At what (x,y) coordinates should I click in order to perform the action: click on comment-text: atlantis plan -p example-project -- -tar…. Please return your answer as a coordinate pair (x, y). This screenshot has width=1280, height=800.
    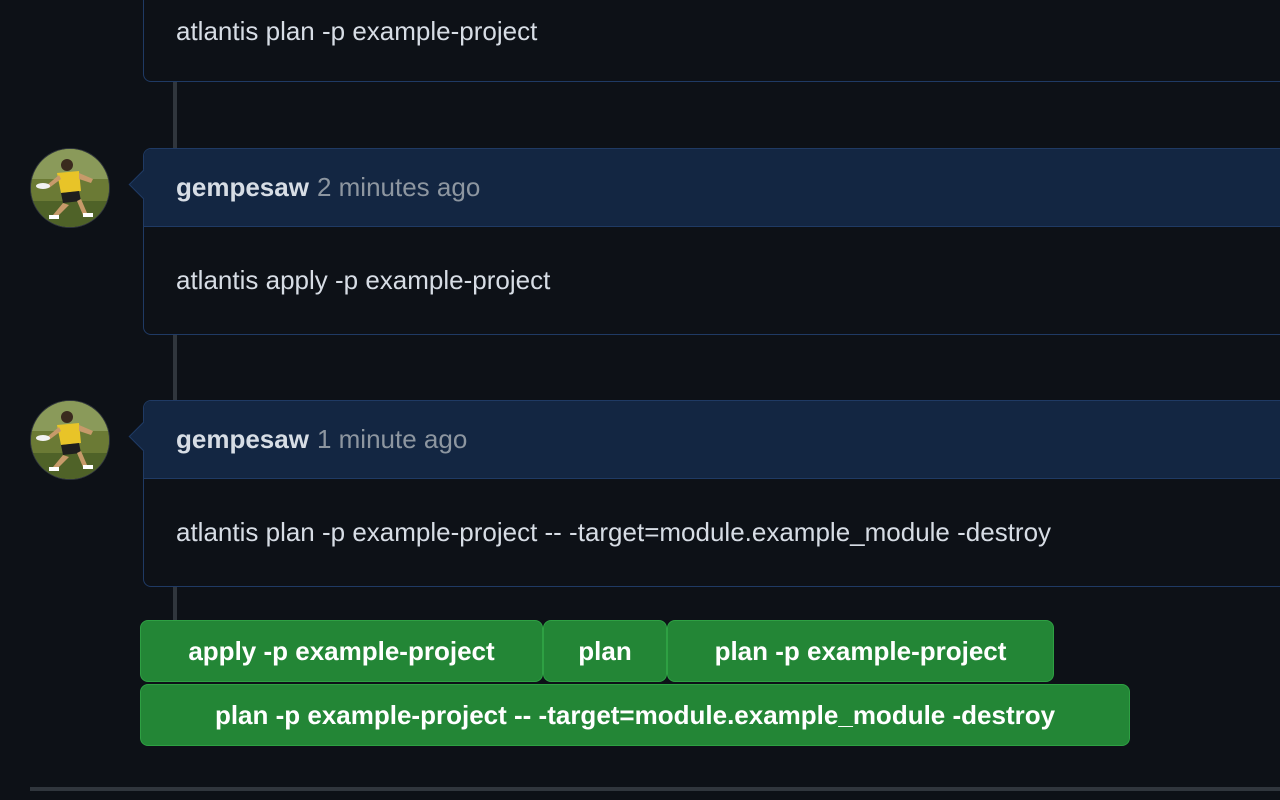
    Looking at the image, I should click on (614, 531).